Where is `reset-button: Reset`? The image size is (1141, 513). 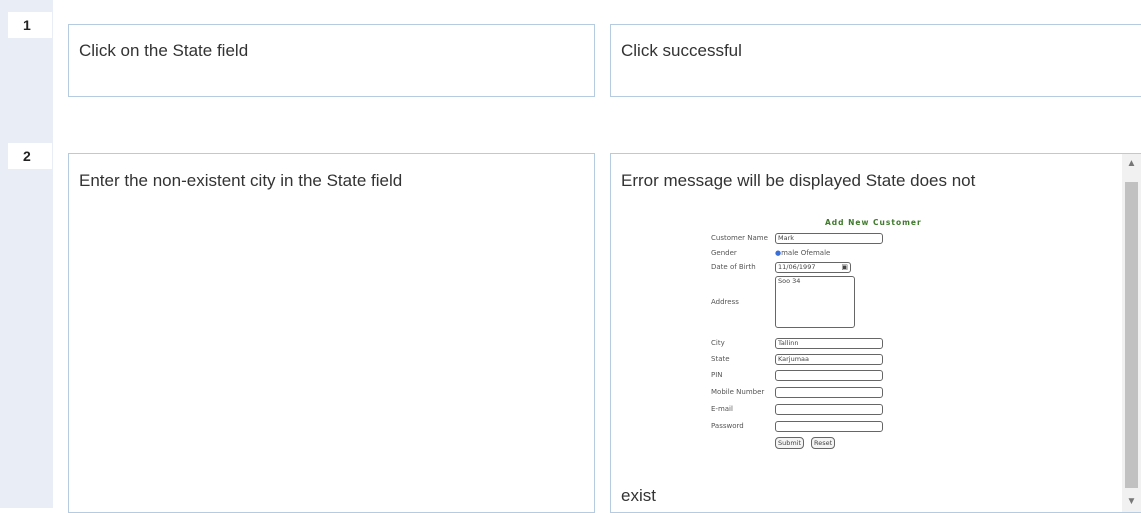 reset-button: Reset is located at coordinates (823, 443).